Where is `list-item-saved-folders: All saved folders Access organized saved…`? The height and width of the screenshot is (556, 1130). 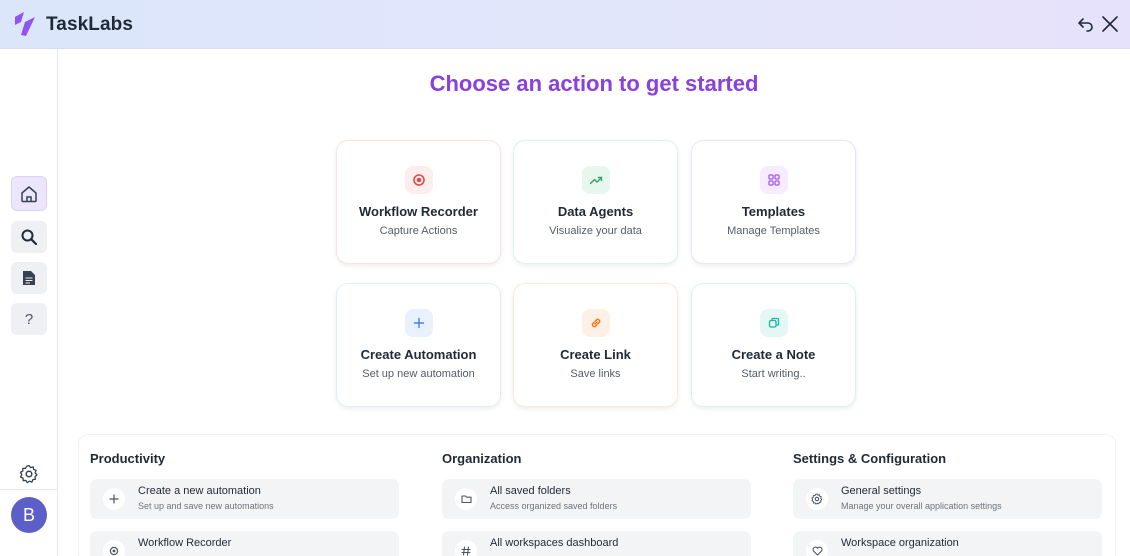 list-item-saved-folders: All saved folders Access organized saved… is located at coordinates (596, 499).